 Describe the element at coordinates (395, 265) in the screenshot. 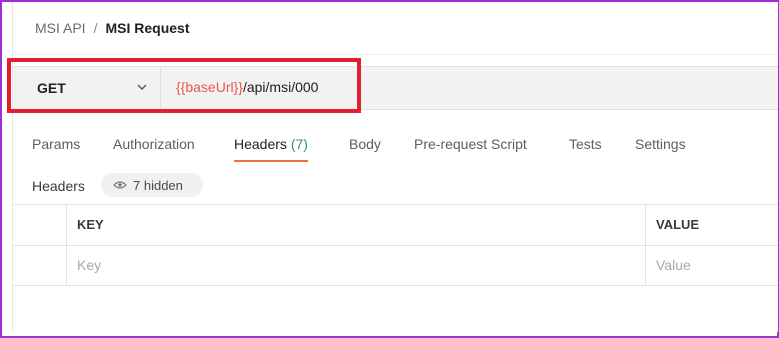

I see `table-row: Key Value` at that location.